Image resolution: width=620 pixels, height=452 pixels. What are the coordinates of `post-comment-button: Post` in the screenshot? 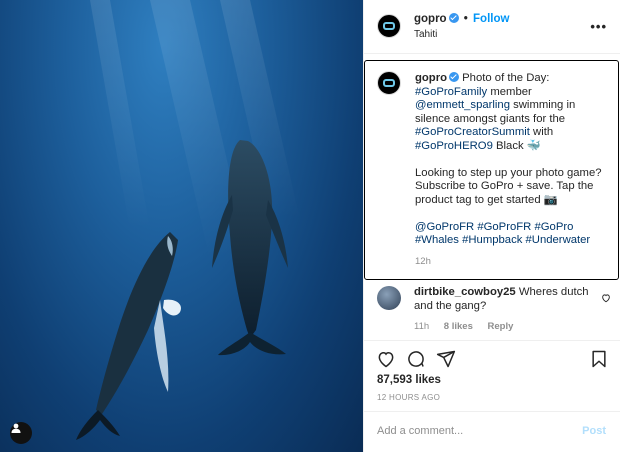 It's located at (594, 431).